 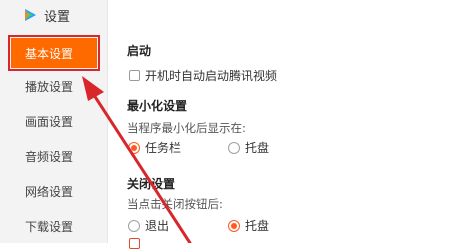 I want to click on sidebar-item-audio-settings: 音频设置, so click(x=53, y=156).